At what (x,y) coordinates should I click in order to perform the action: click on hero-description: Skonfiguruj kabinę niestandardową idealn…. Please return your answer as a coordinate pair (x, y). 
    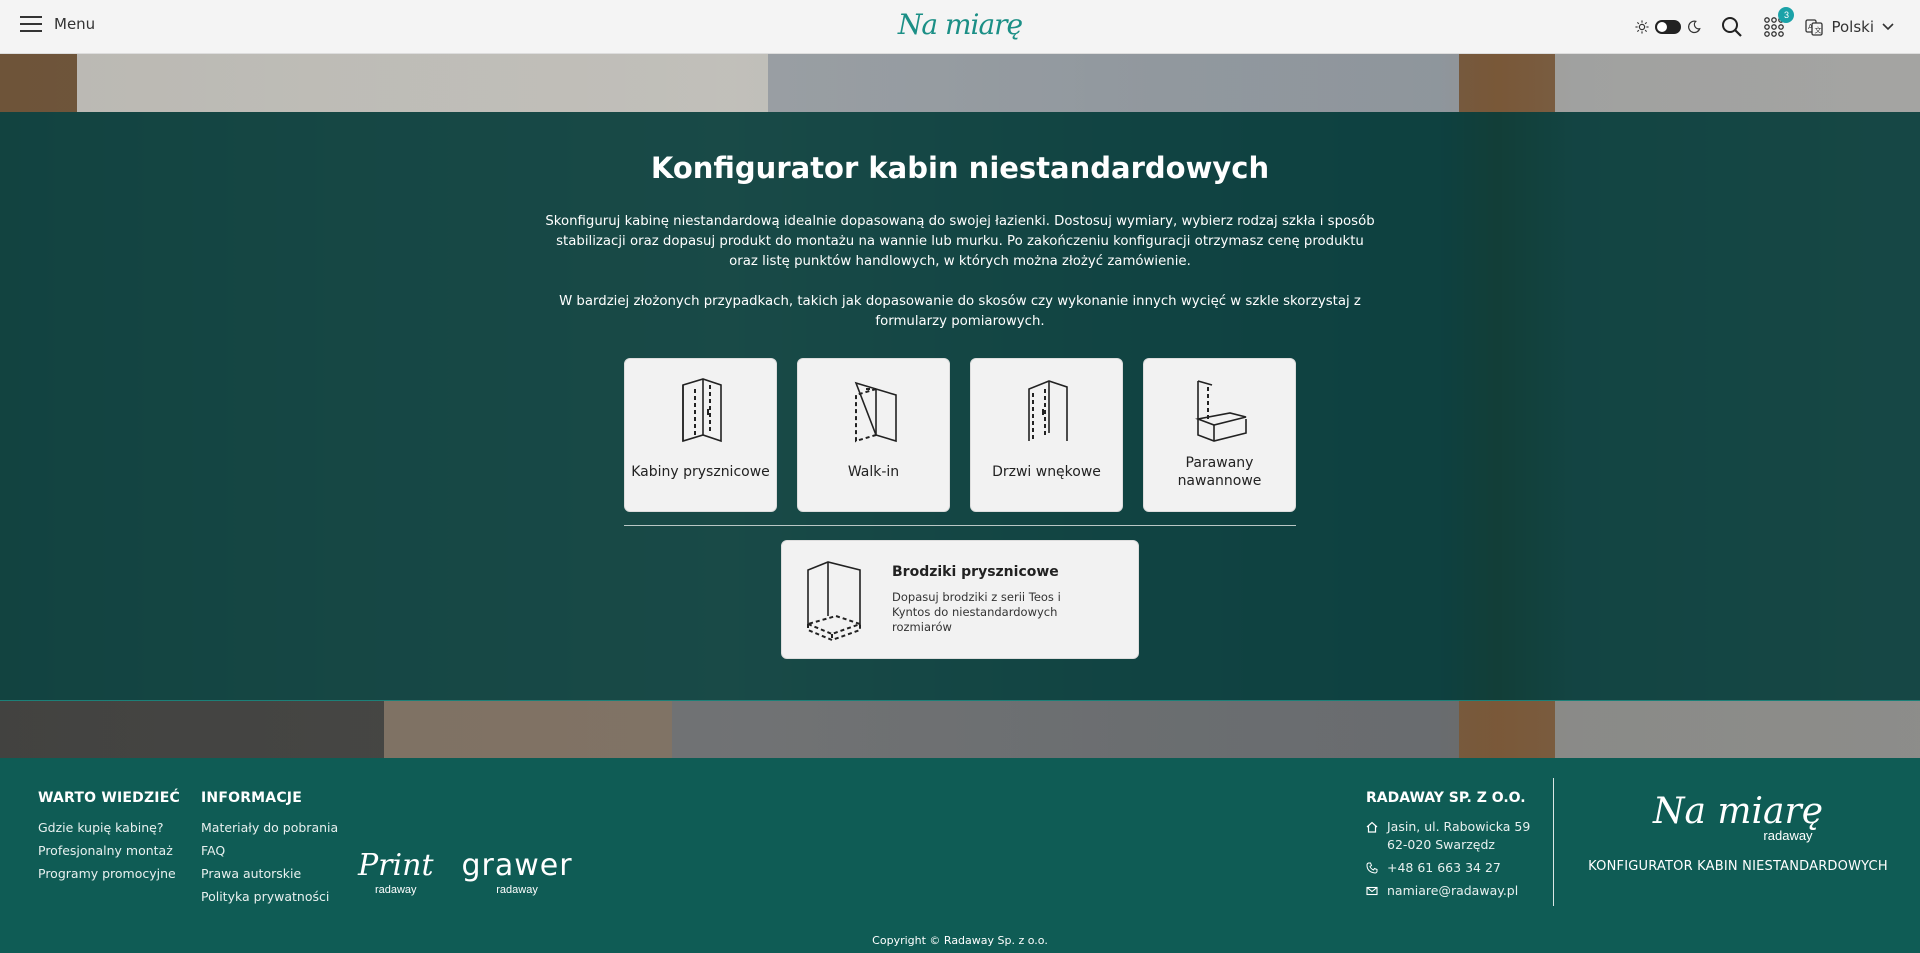
    Looking at the image, I should click on (960, 272).